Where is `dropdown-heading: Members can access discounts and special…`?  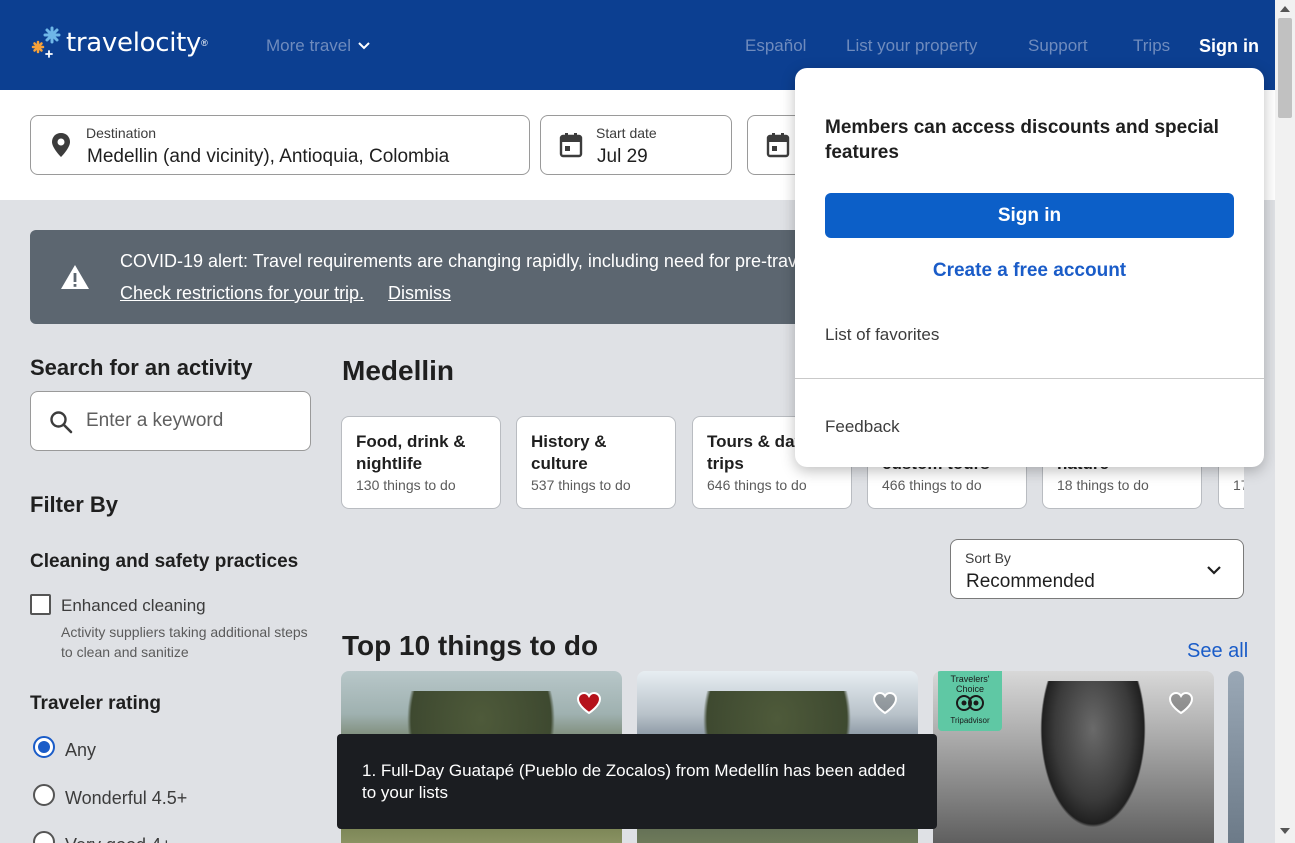
dropdown-heading: Members can access discounts and special… is located at coordinates (1022, 140).